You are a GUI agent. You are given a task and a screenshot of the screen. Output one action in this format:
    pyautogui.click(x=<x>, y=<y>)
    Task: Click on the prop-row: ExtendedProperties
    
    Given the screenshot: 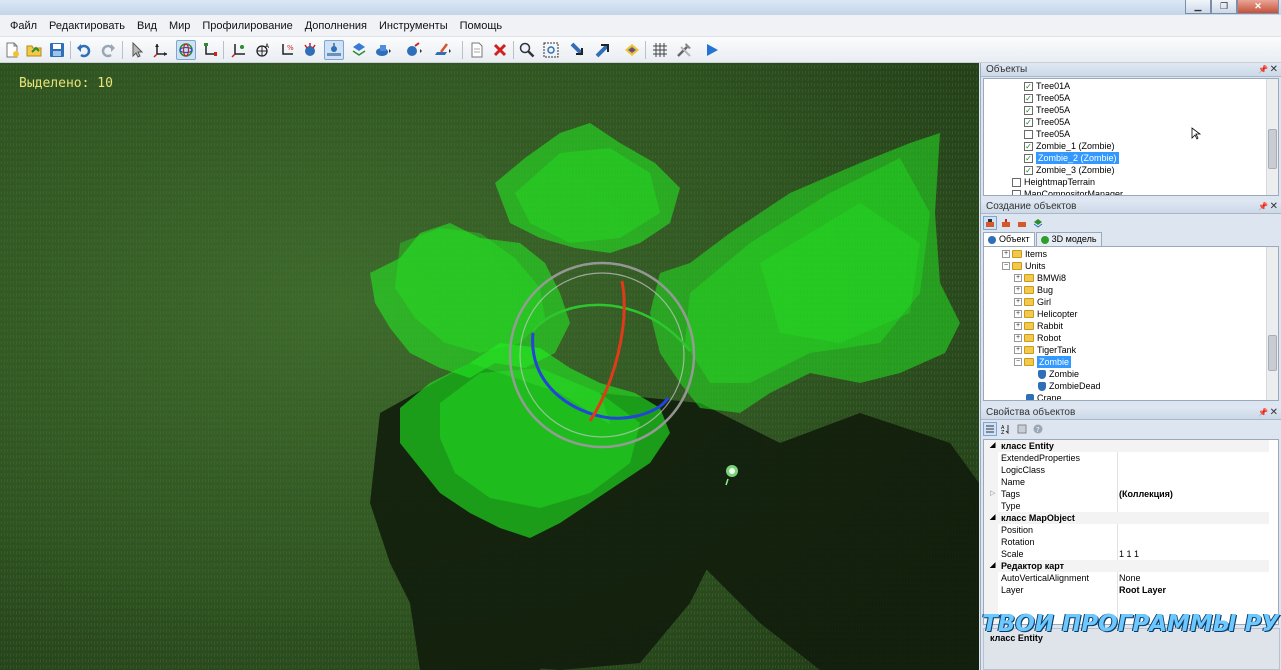 What is the action you would take?
    pyautogui.click(x=1126, y=458)
    